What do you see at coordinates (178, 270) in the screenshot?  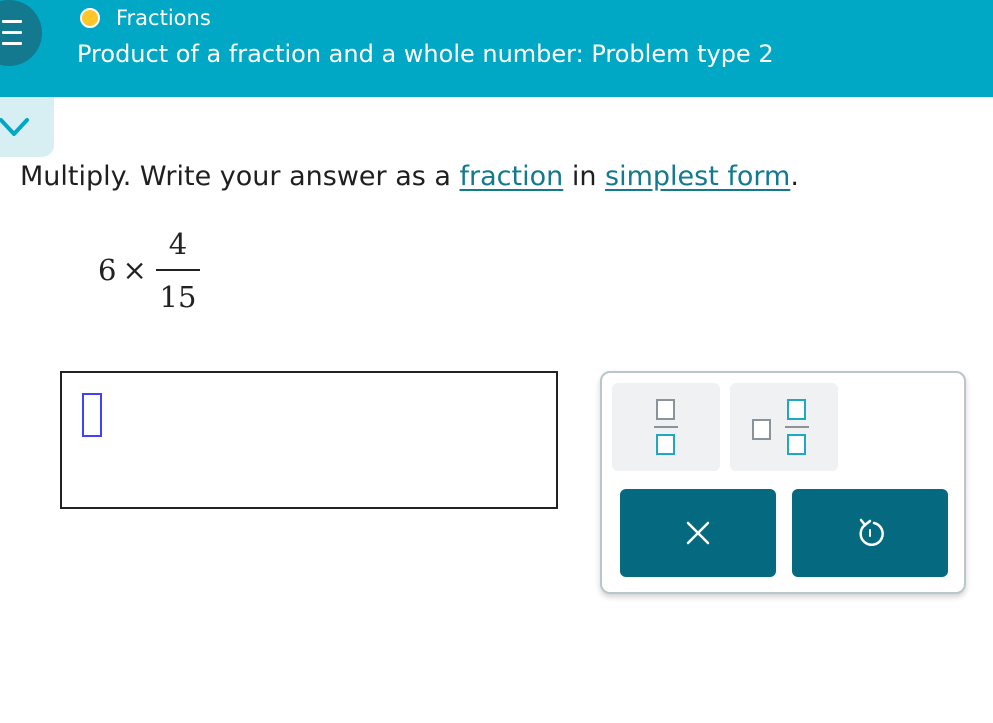 I see `fraction-bar` at bounding box center [178, 270].